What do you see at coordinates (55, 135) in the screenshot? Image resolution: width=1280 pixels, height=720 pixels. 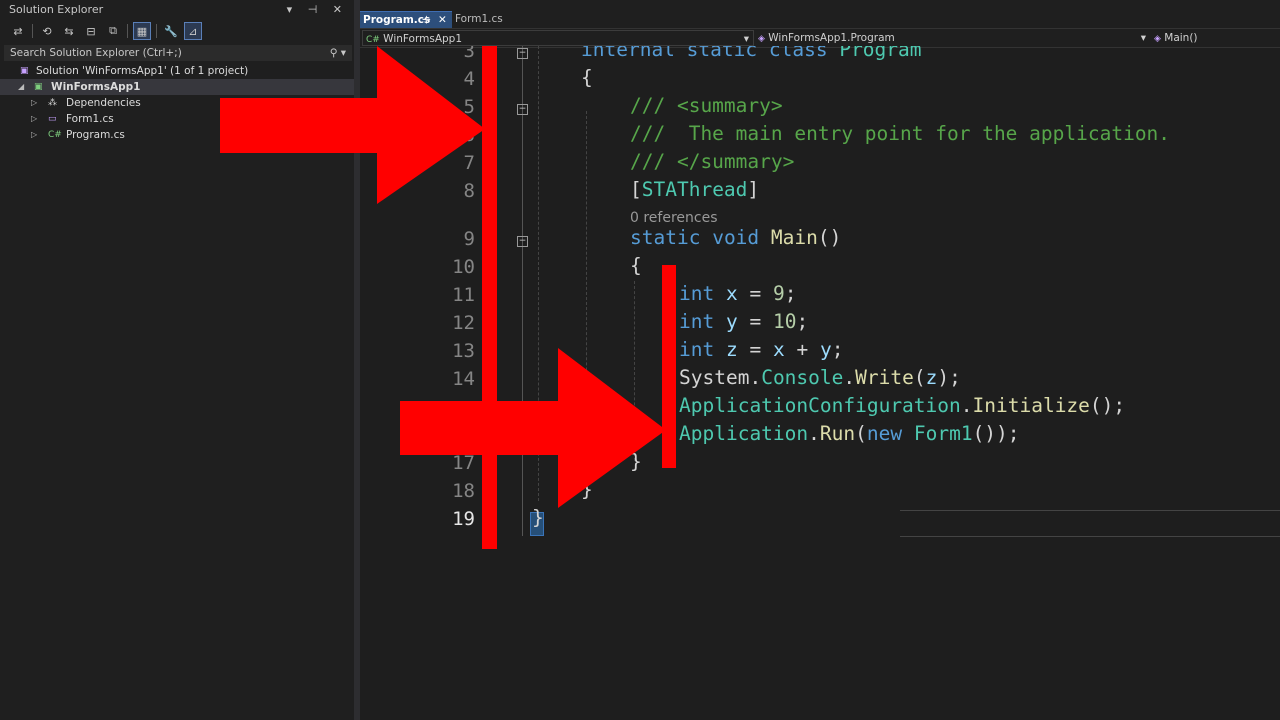 I see `csharp-file-icon: C#` at bounding box center [55, 135].